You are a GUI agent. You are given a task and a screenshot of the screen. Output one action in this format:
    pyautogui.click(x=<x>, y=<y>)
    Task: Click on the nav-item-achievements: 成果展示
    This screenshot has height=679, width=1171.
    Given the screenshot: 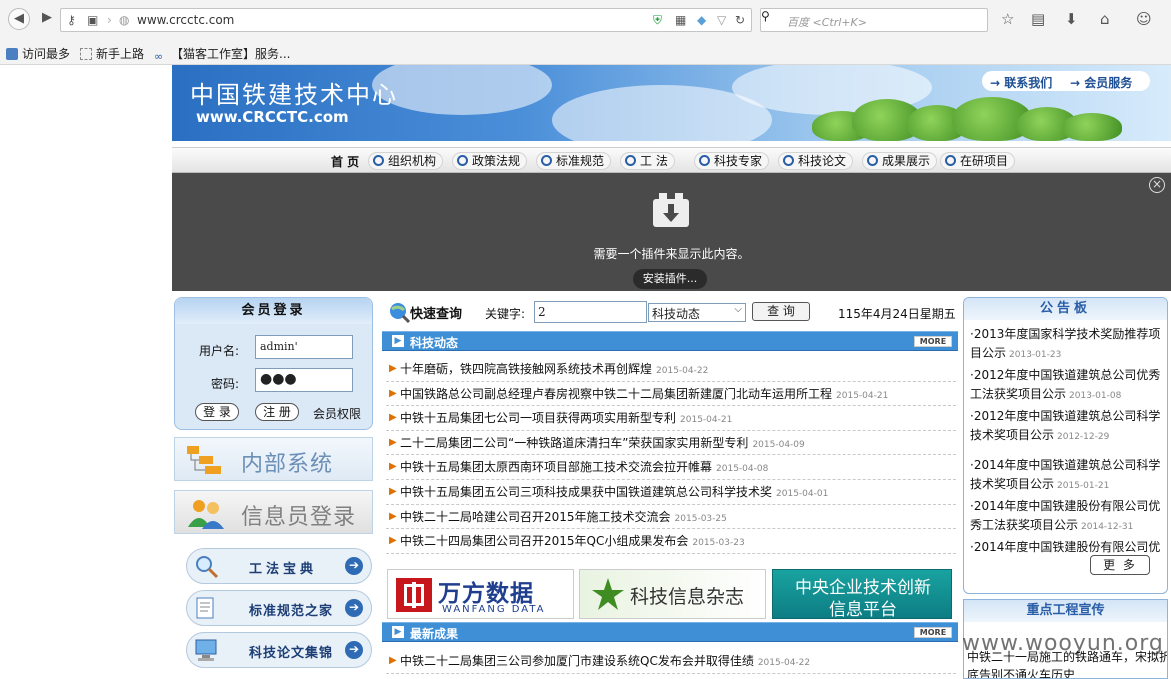 What is the action you would take?
    pyautogui.click(x=900, y=161)
    